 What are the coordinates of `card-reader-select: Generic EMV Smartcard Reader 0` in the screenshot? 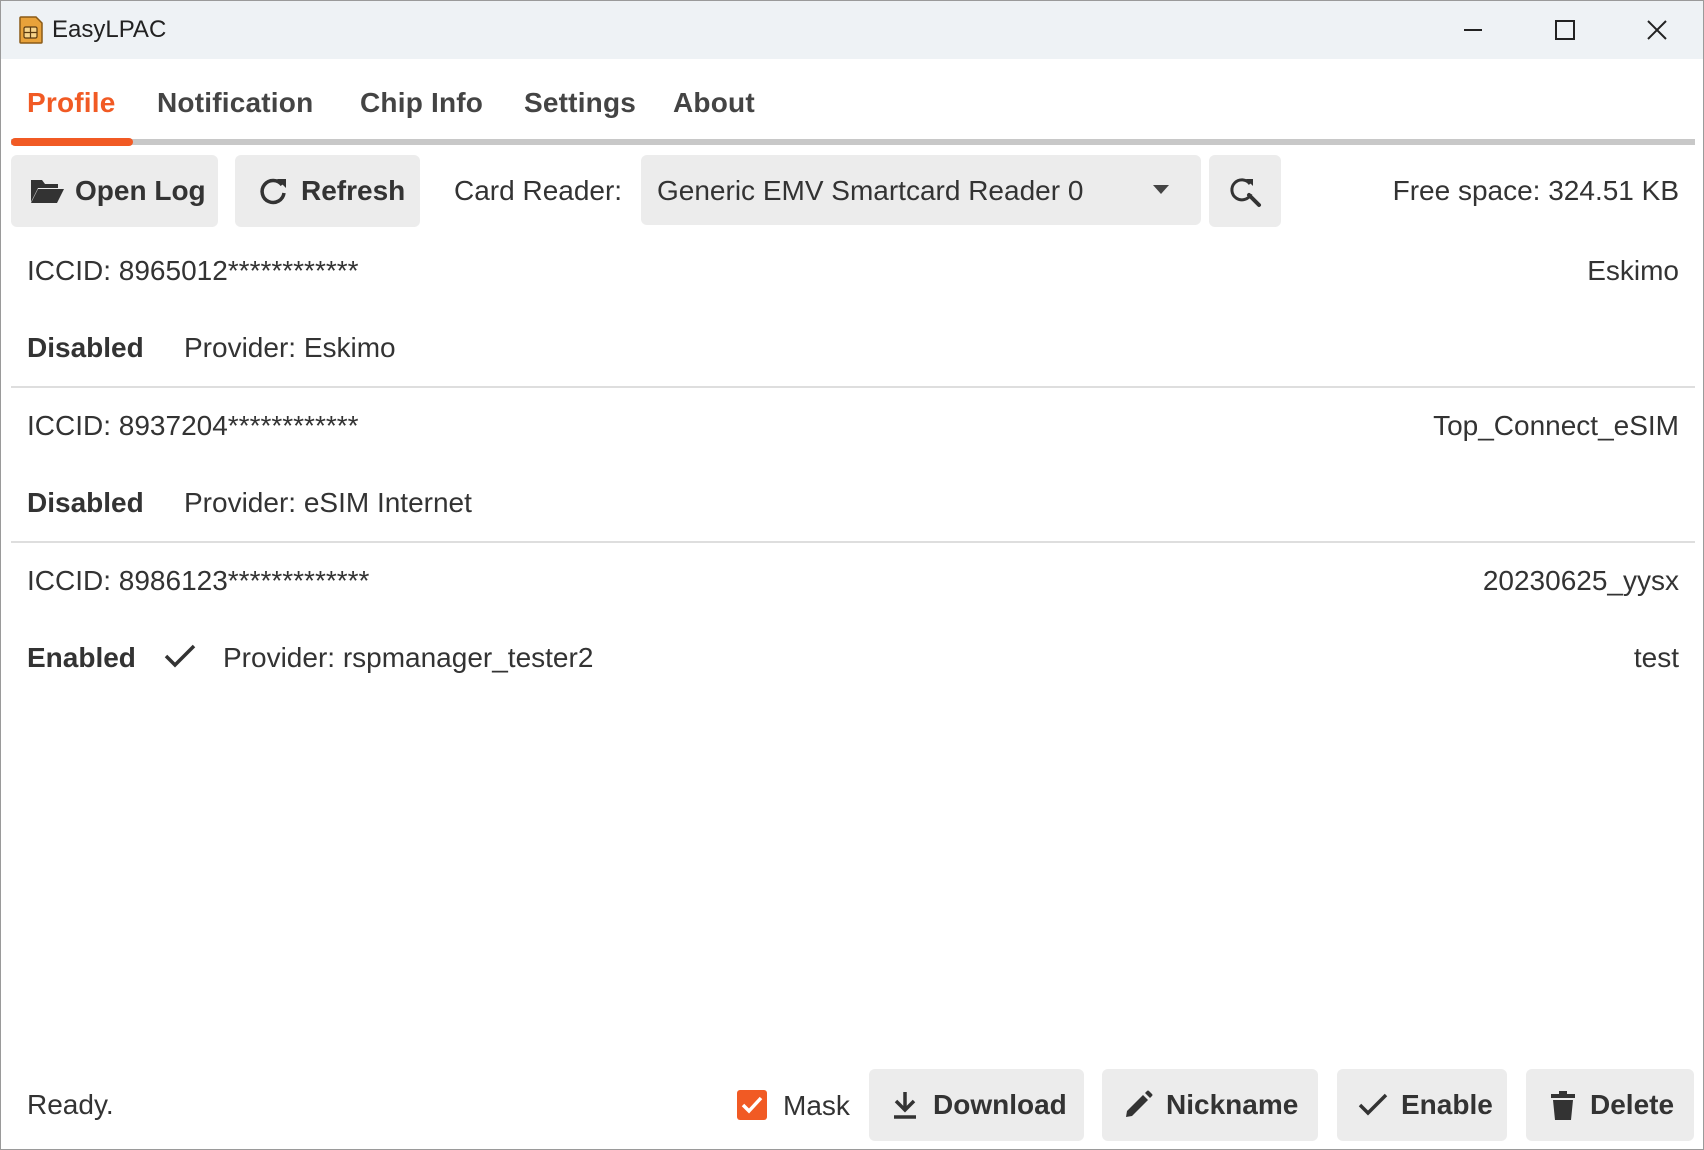 It's located at (921, 190).